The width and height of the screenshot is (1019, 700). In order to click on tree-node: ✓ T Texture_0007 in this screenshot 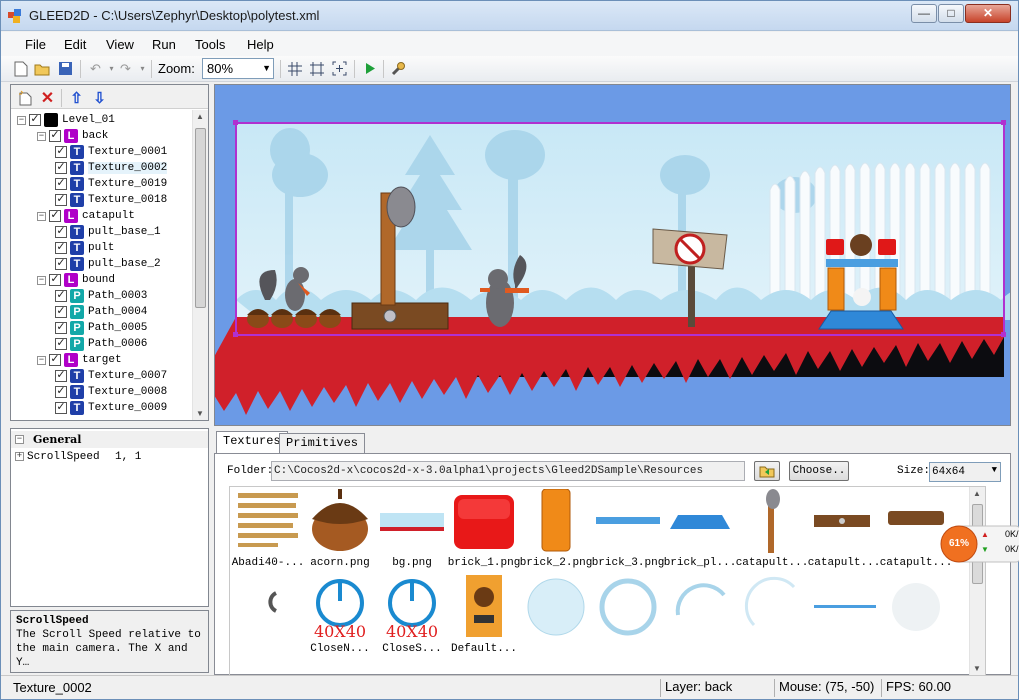, I will do `click(111, 376)`.